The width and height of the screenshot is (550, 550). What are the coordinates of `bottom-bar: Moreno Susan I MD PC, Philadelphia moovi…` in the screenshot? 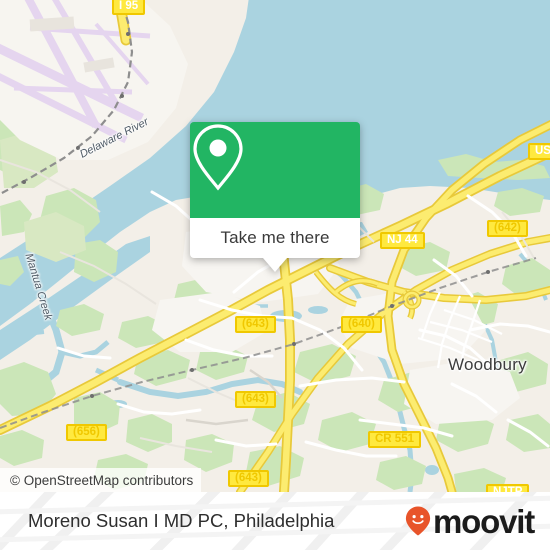 It's located at (275, 521).